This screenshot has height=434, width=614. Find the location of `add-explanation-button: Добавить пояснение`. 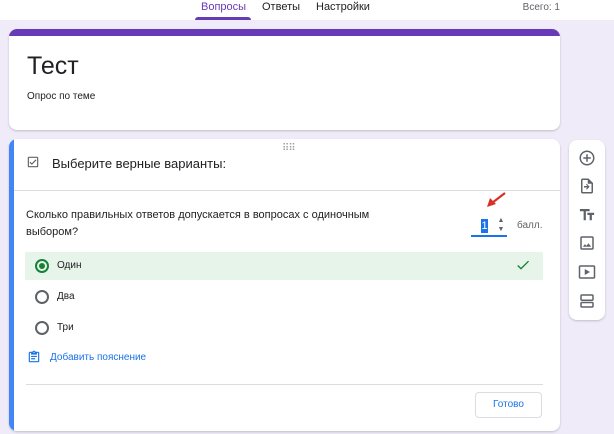

add-explanation-button: Добавить пояснение is located at coordinates (86, 359).